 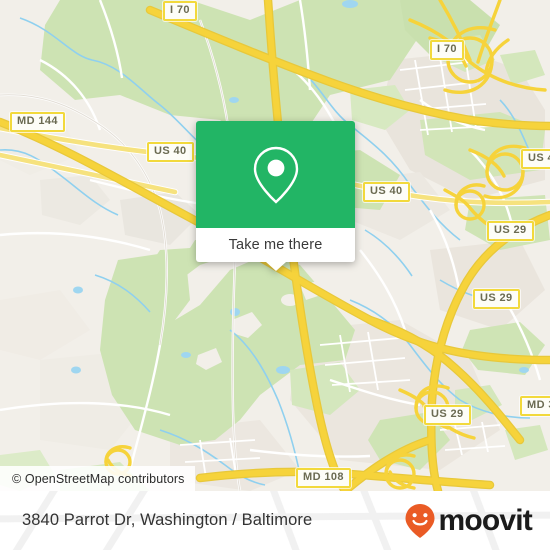 What do you see at coordinates (167, 520) in the screenshot?
I see `address-label: 3840 Parrot Dr, Washington / Baltimore` at bounding box center [167, 520].